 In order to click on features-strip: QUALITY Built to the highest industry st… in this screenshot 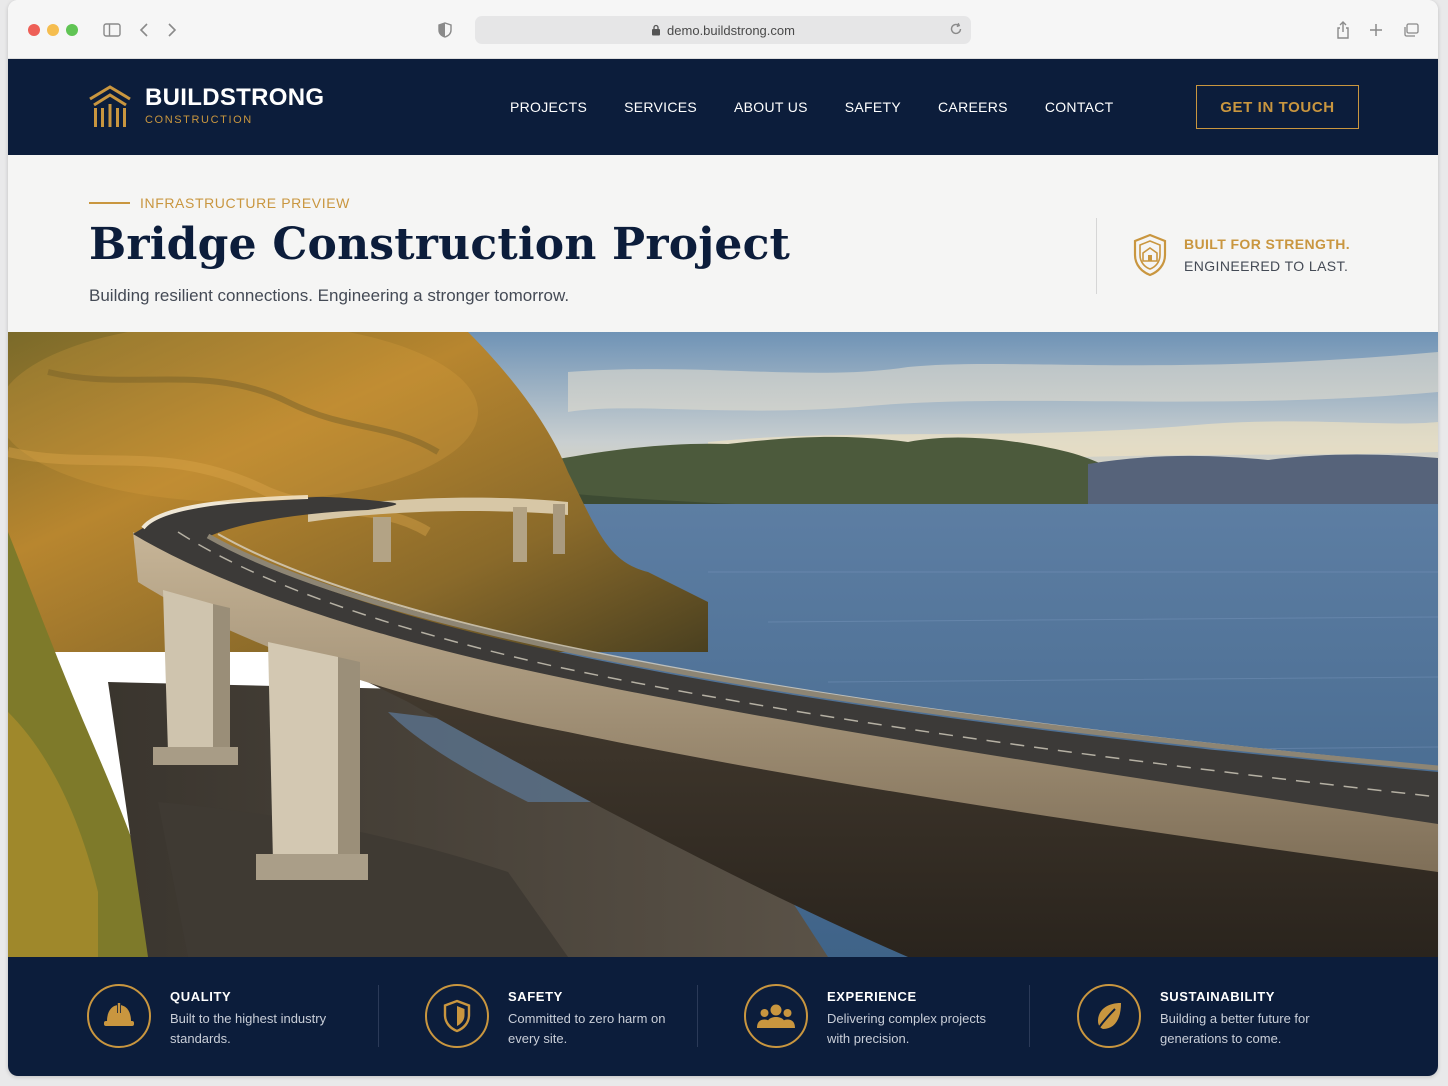, I will do `click(723, 1016)`.